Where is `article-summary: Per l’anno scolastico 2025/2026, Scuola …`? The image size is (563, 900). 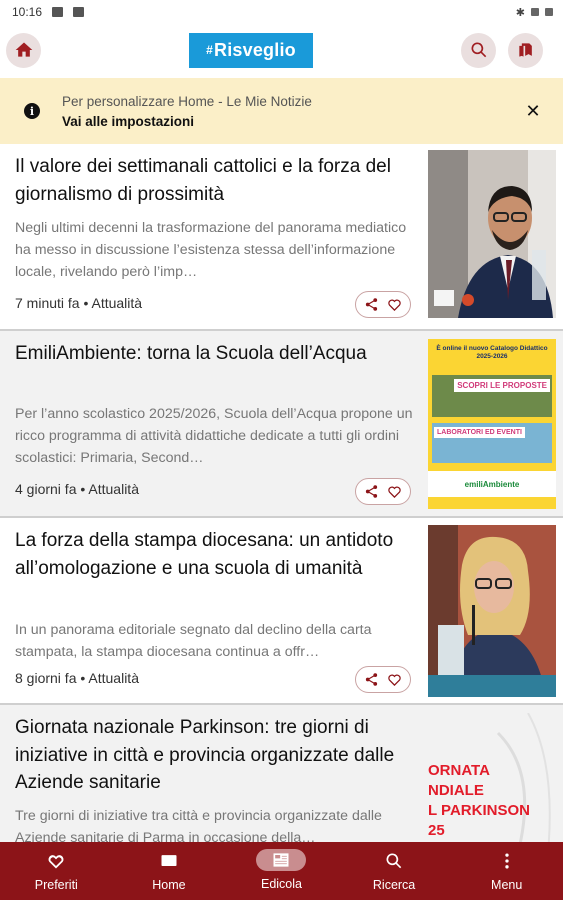 article-summary: Per l’anno scolastico 2025/2026, Scuola … is located at coordinates (214, 436).